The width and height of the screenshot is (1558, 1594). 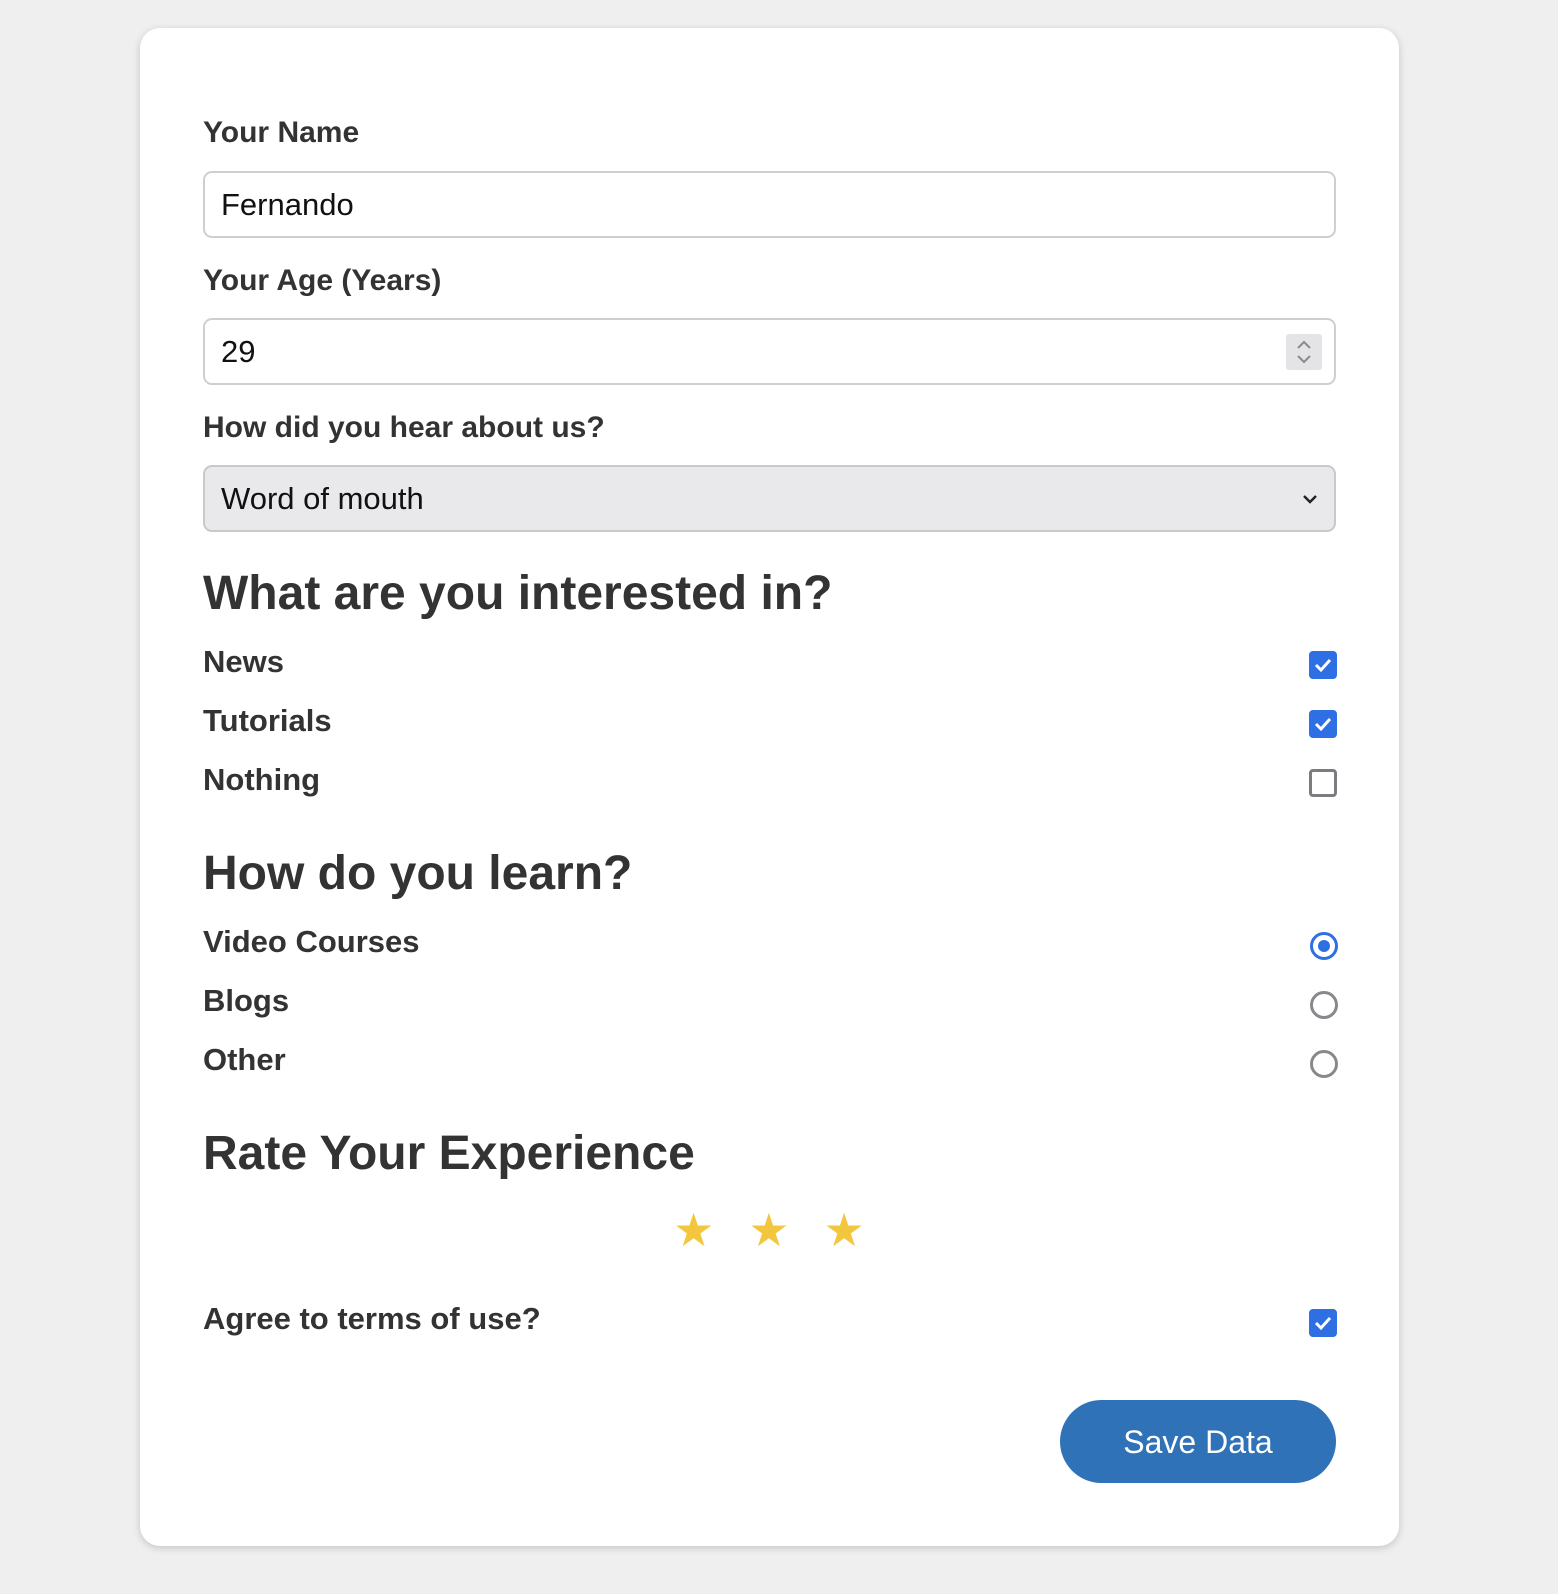 I want to click on name-input: Fernando, so click(x=769, y=204).